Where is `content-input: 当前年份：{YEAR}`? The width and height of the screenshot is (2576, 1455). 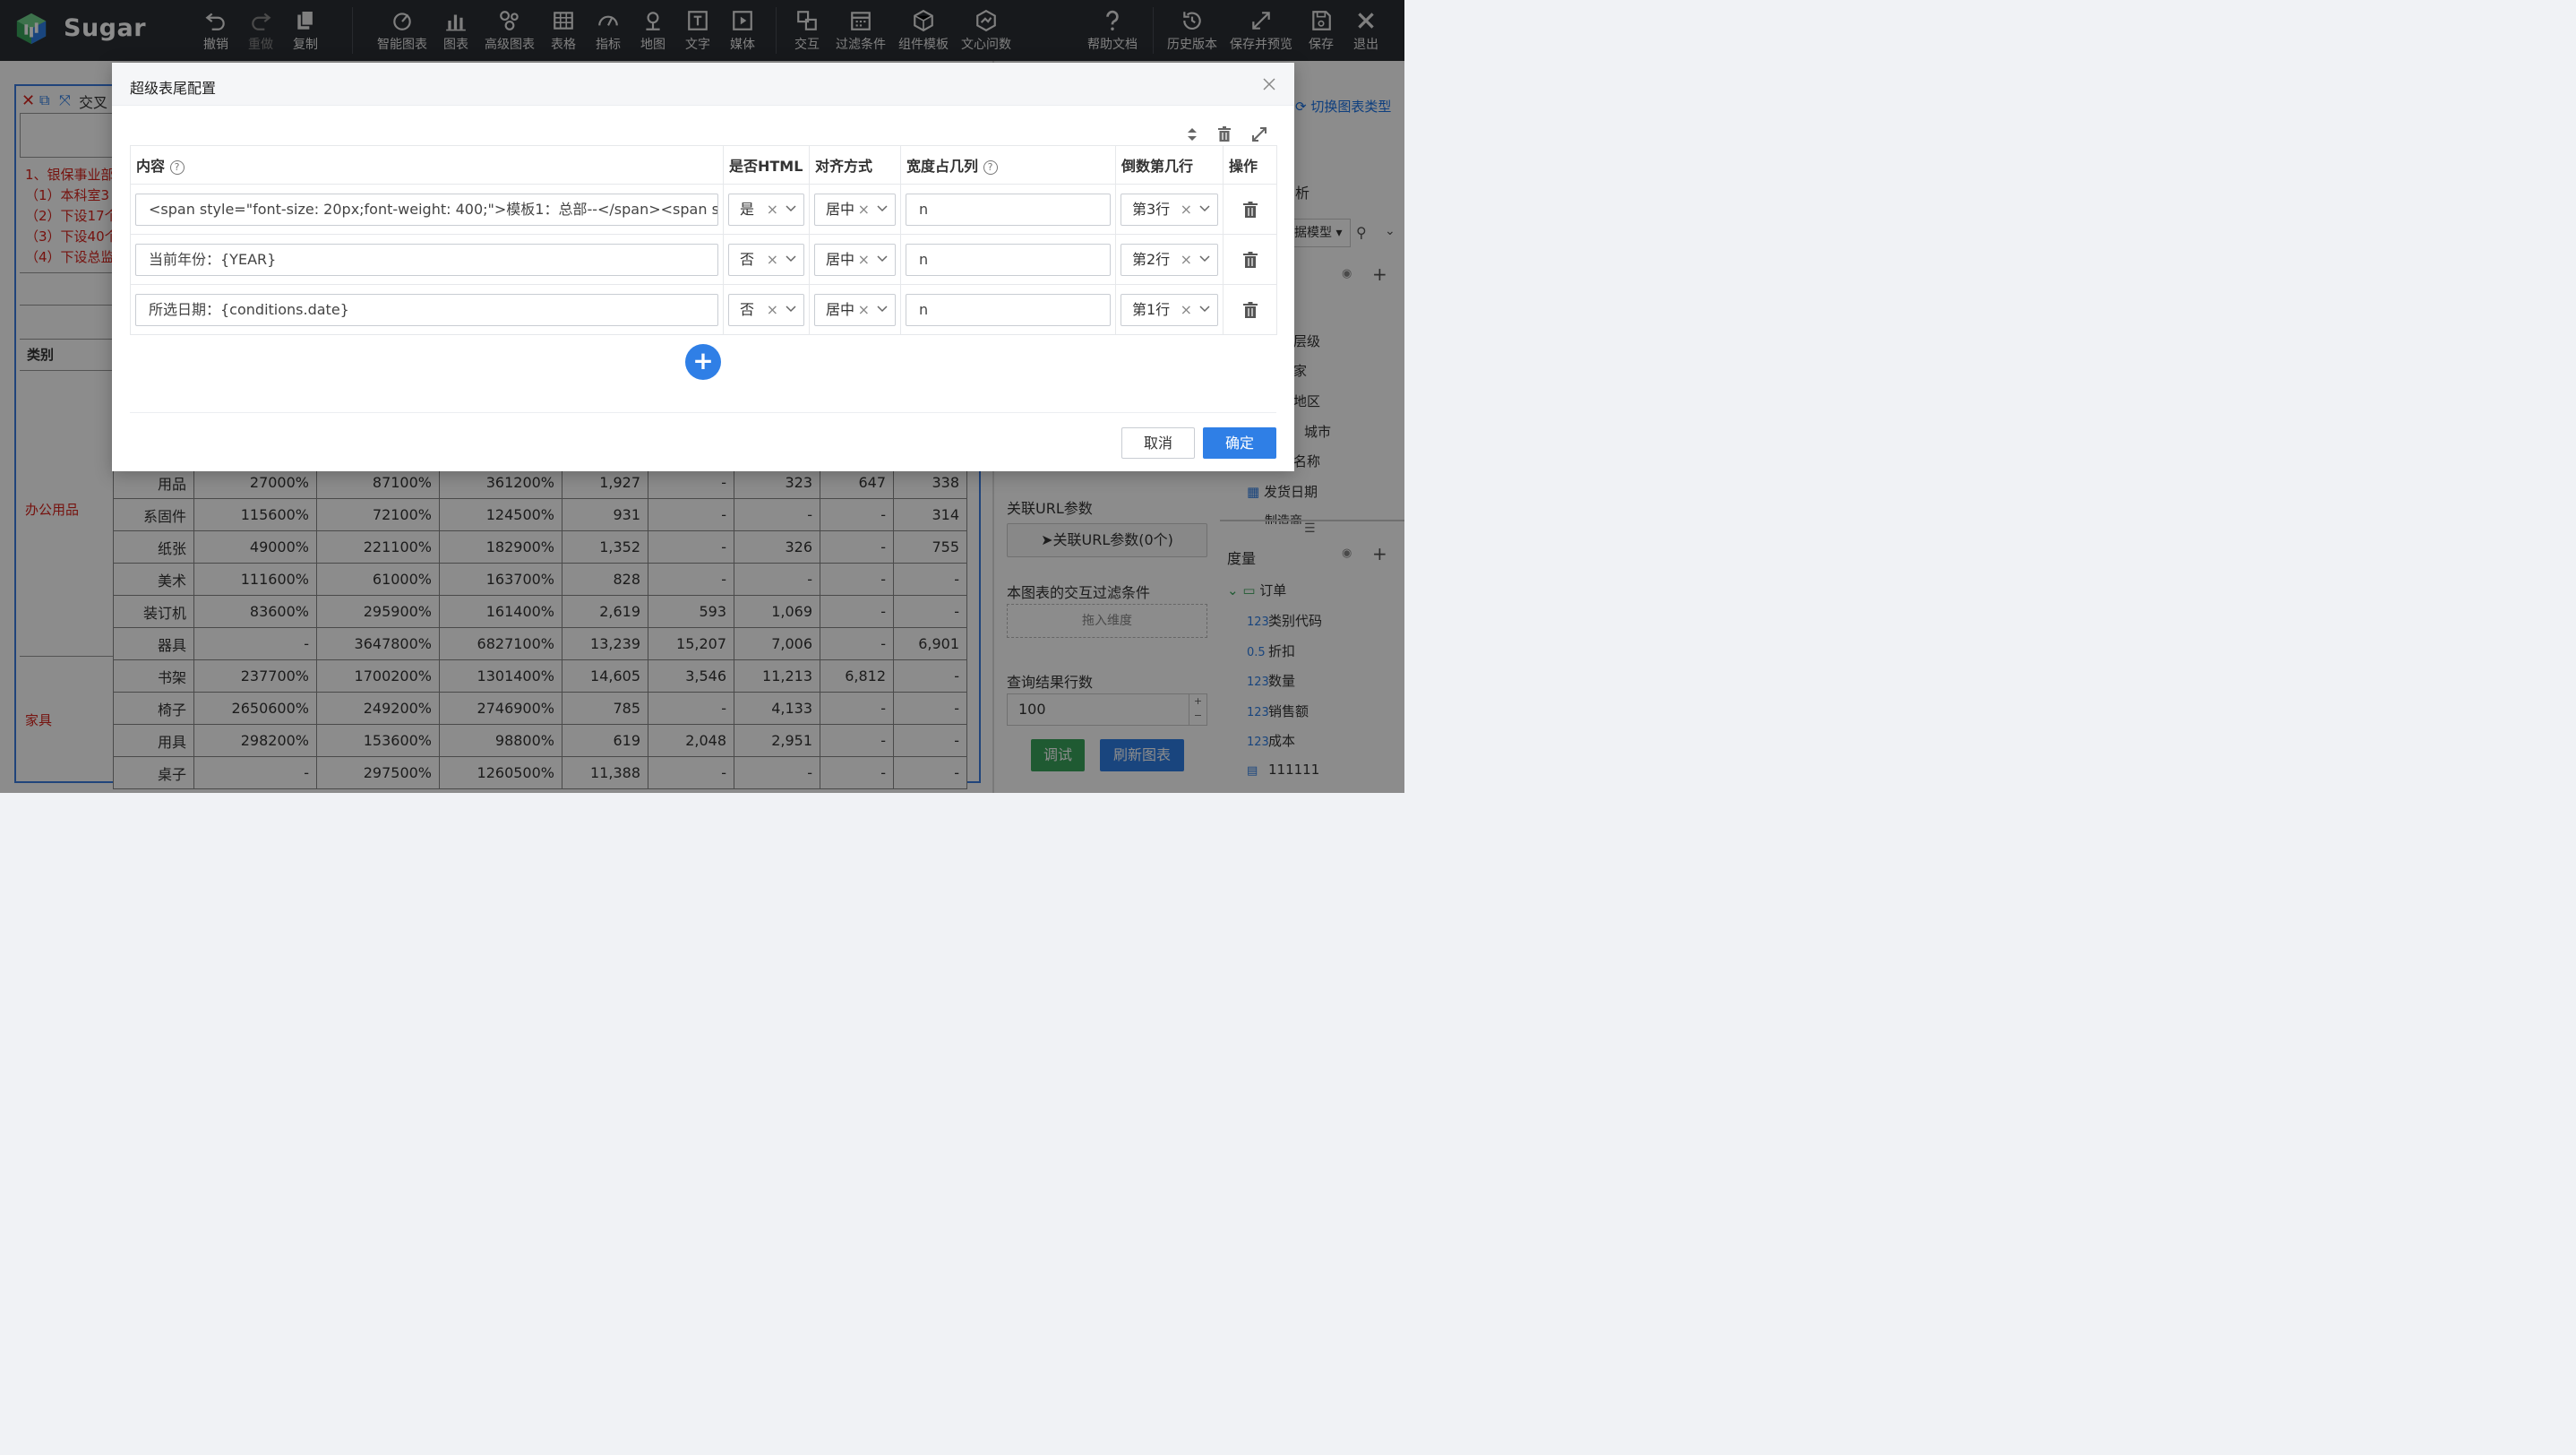
content-input: 当前年份：{YEAR} is located at coordinates (426, 259).